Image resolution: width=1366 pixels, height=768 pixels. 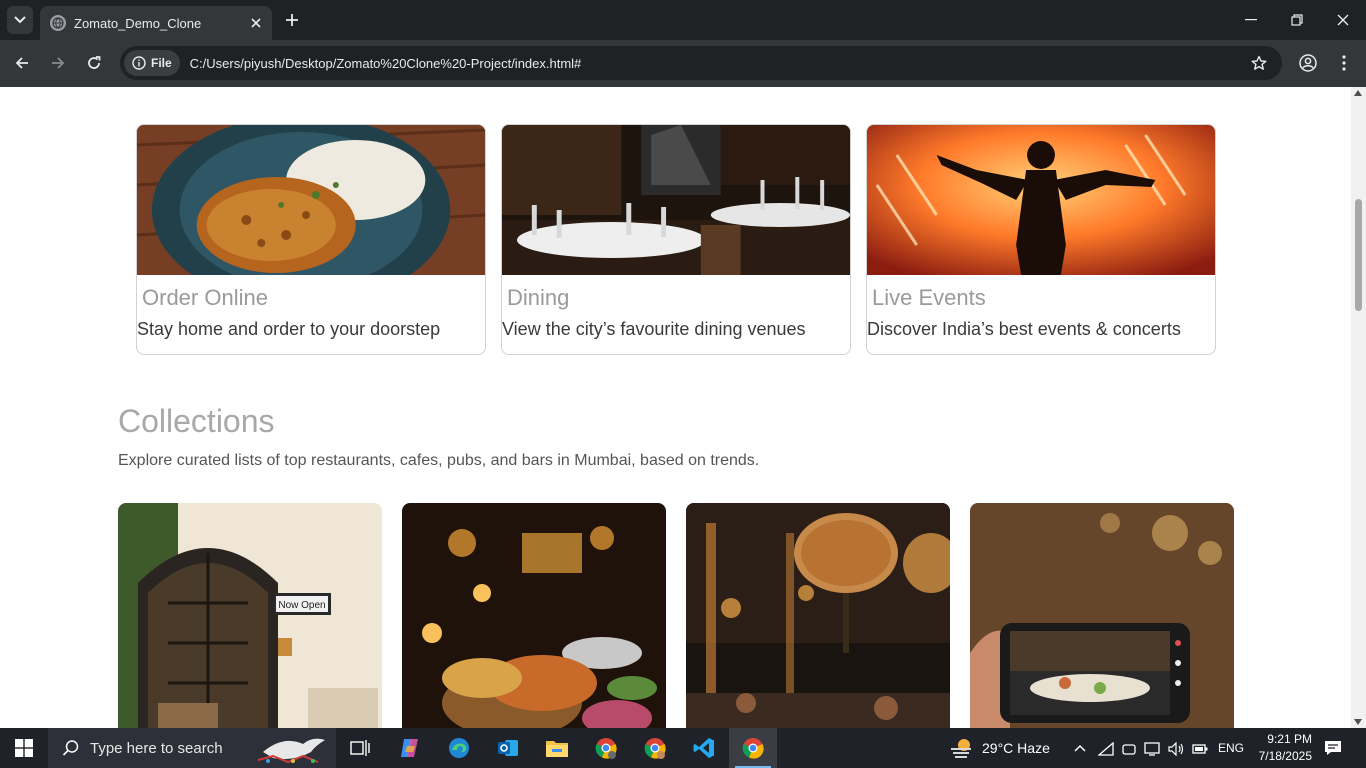 What do you see at coordinates (139, 63) in the screenshot?
I see `info-icon` at bounding box center [139, 63].